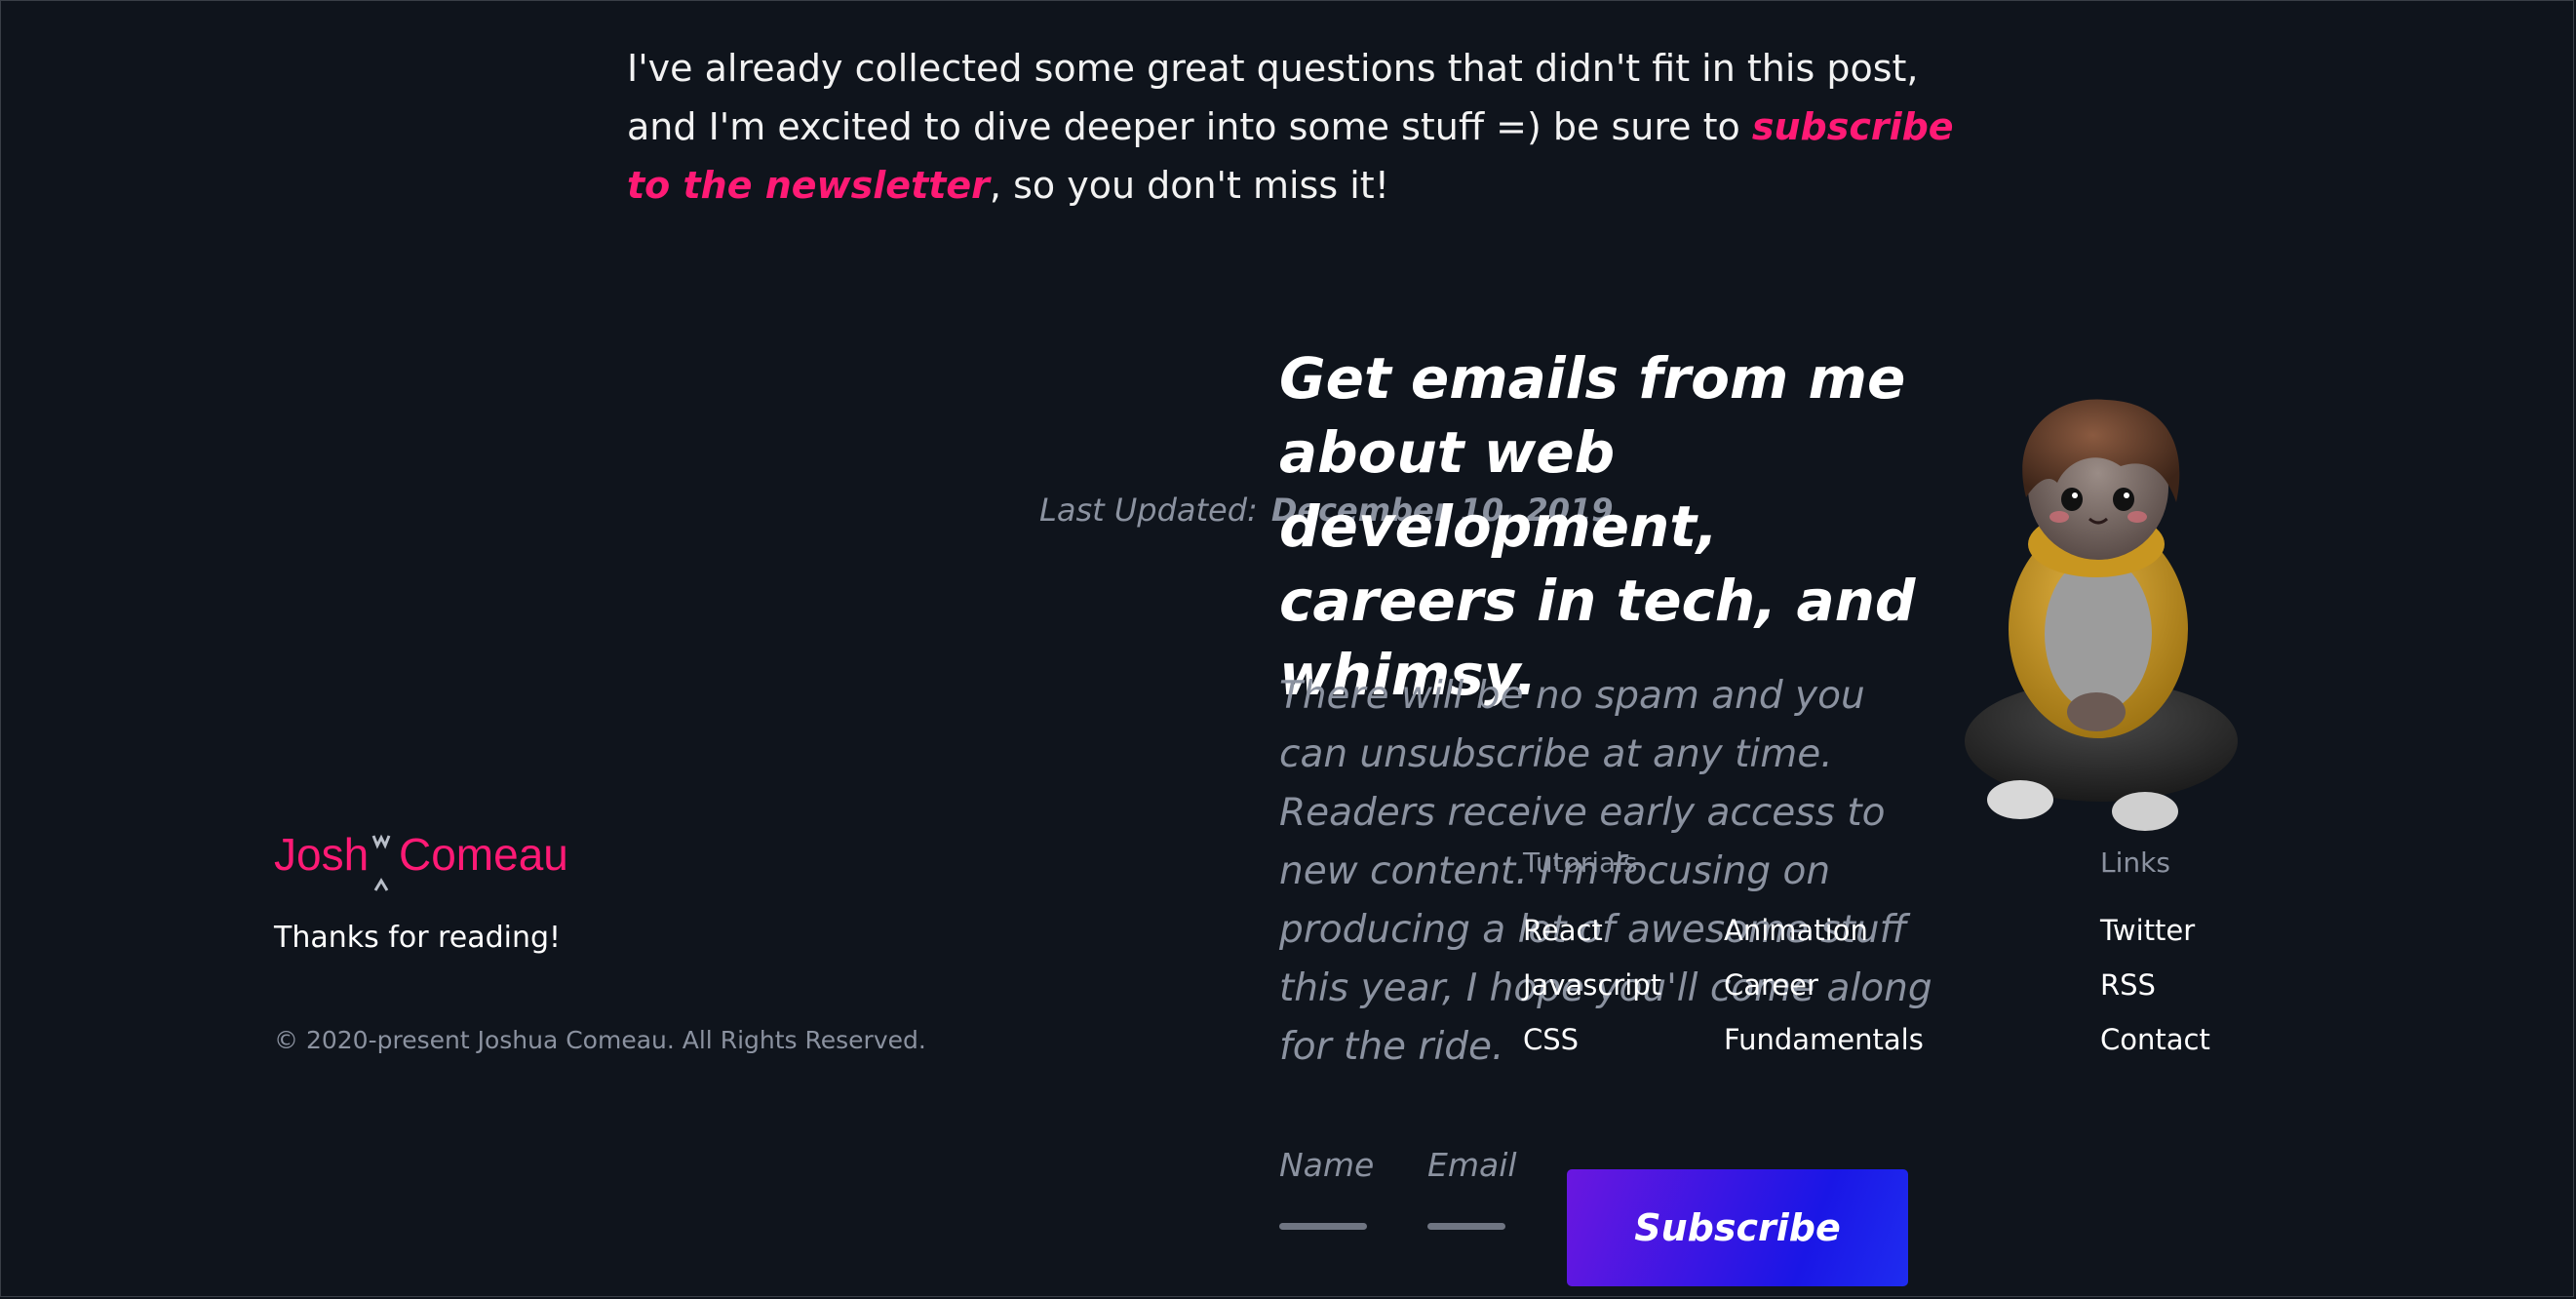 This screenshot has width=2576, height=1299. I want to click on email-underline, so click(1466, 1226).